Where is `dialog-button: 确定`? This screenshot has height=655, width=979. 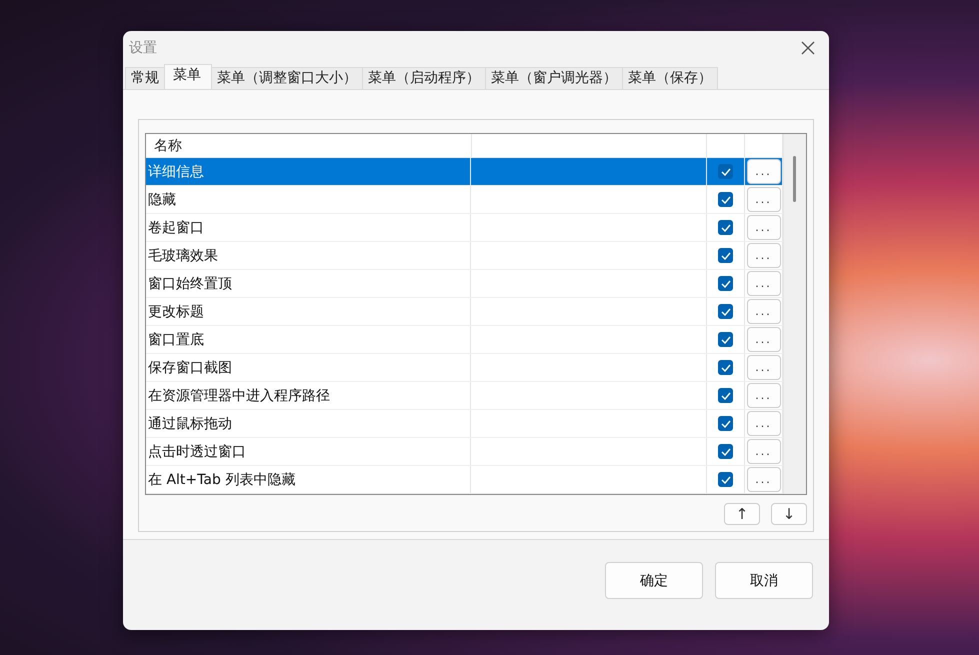 dialog-button: 确定 is located at coordinates (654, 580).